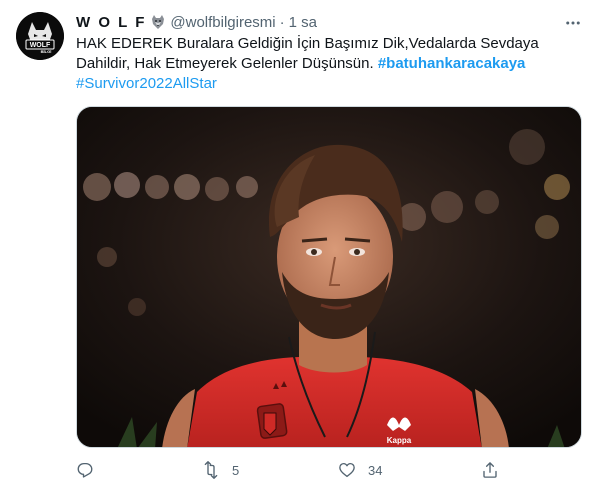 Image resolution: width=598 pixels, height=491 pixels. I want to click on tweet-header: W O L F @wolfbilgiresmi · 1 sa, so click(196, 22).